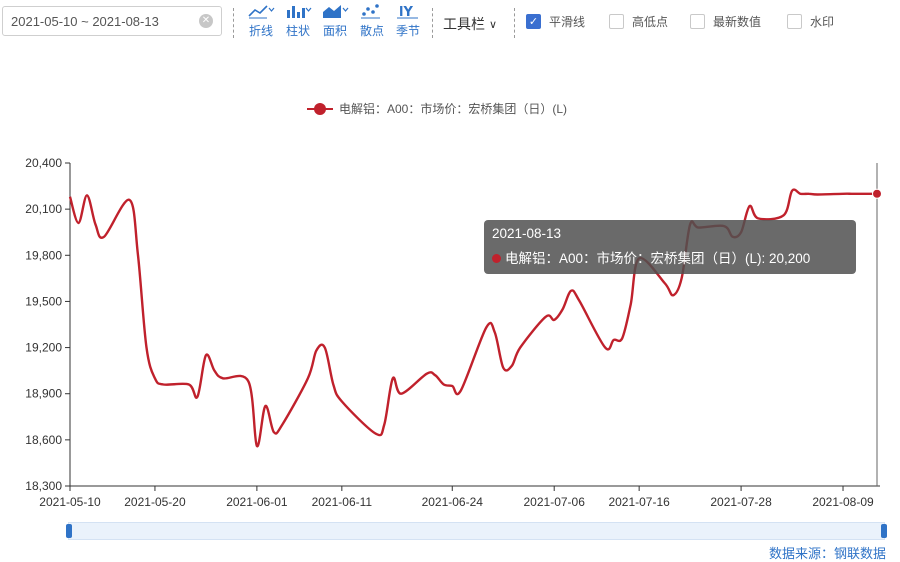 The image size is (900, 562). I want to click on chart-type-line-button: 折线, so click(261, 22).